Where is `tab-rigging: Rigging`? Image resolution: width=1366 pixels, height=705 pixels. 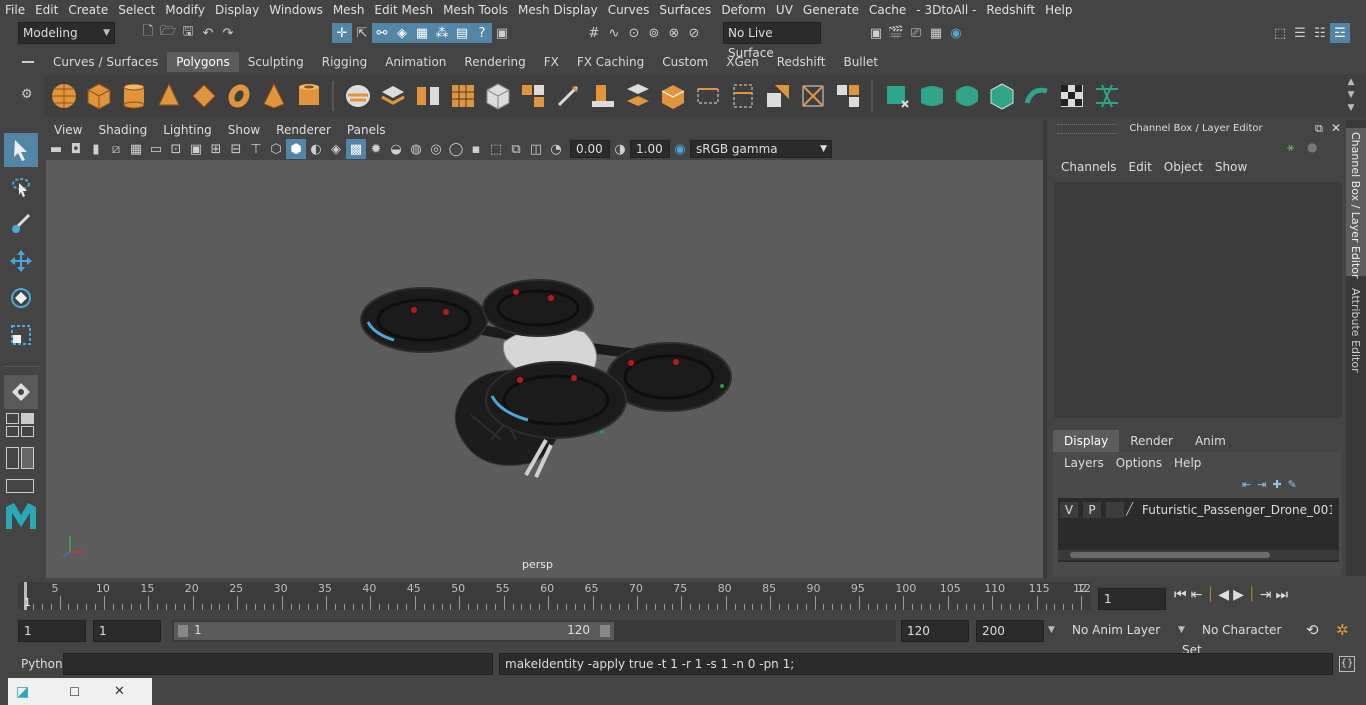
tab-rigging: Rigging is located at coordinates (344, 62).